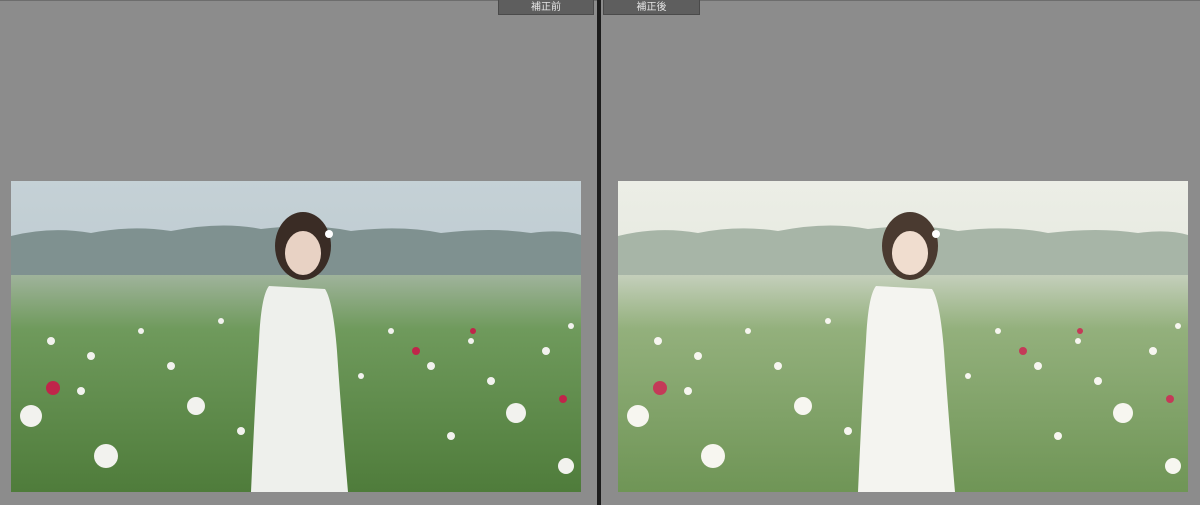 The height and width of the screenshot is (505, 1200). I want to click on split-divider, so click(599, 252).